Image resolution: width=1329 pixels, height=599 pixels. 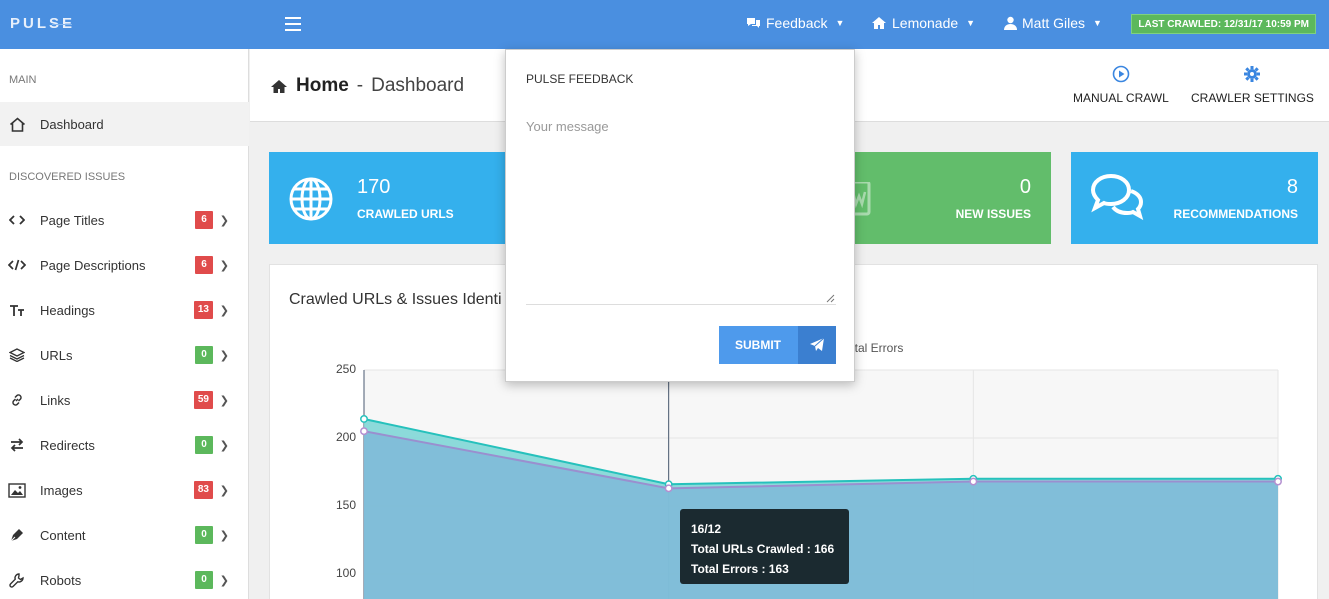 What do you see at coordinates (345, 505) in the screenshot?
I see `y-tick-label: 150` at bounding box center [345, 505].